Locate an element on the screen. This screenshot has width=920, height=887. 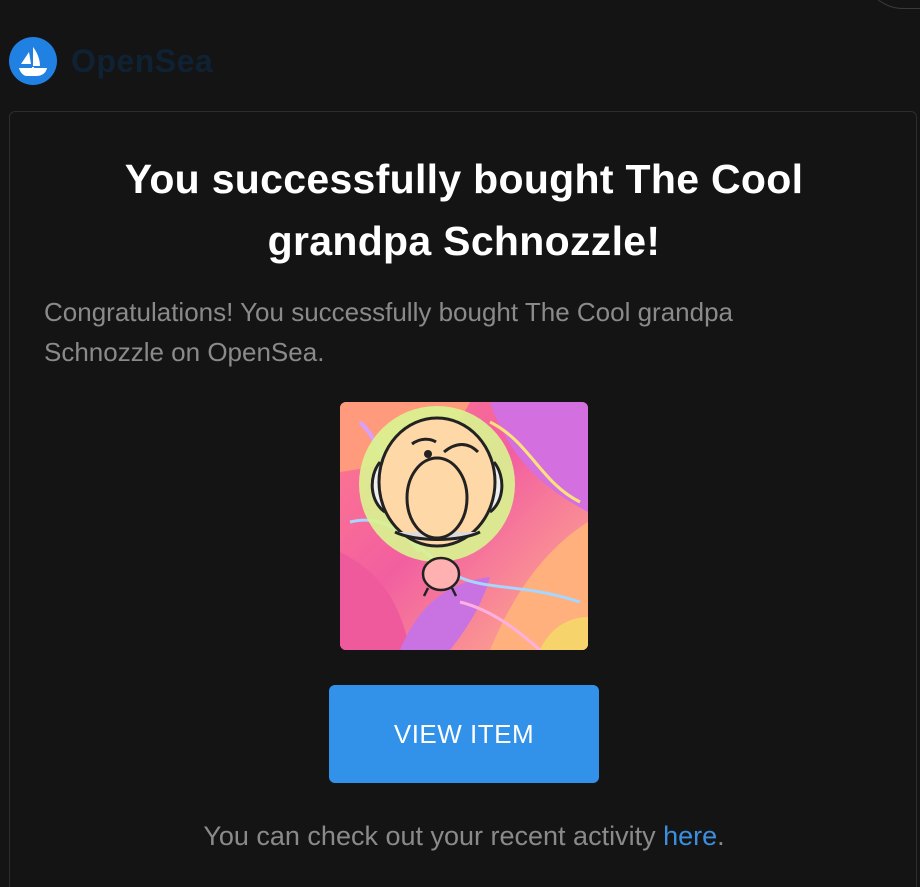
opensea-wordmark: OpenSea is located at coordinates (142, 60).